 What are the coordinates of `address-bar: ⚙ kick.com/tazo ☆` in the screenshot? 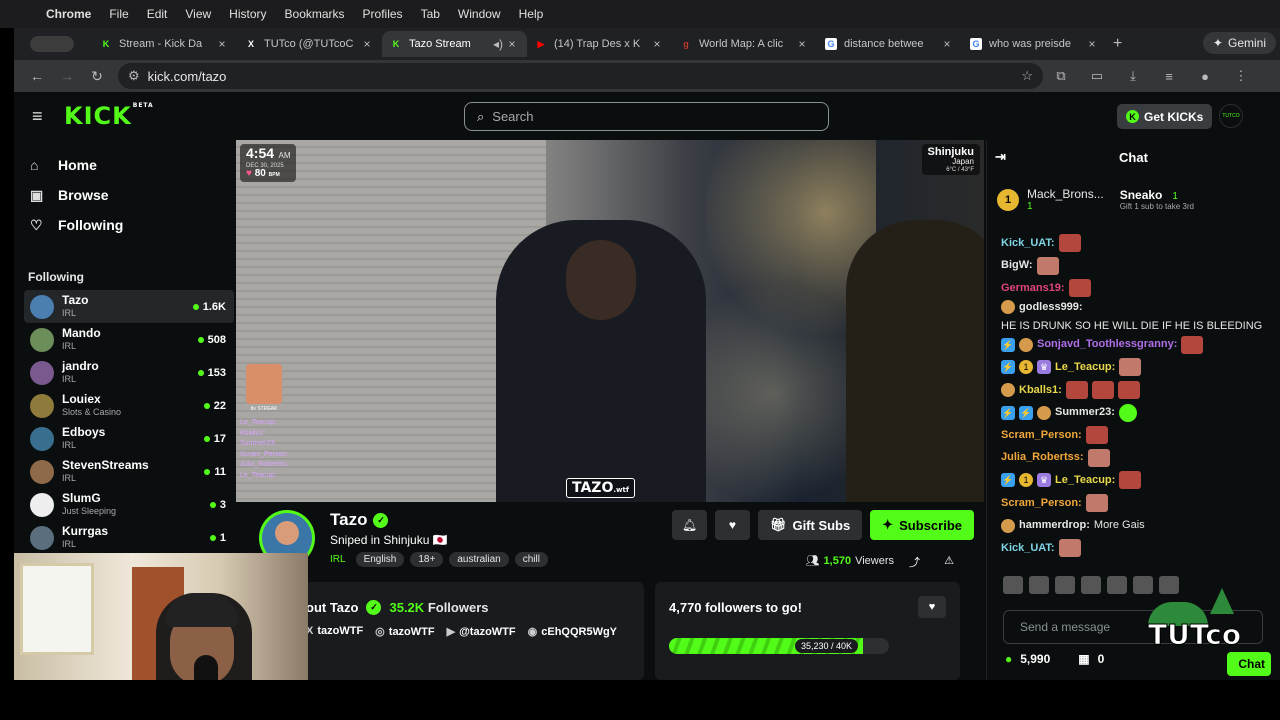 It's located at (580, 76).